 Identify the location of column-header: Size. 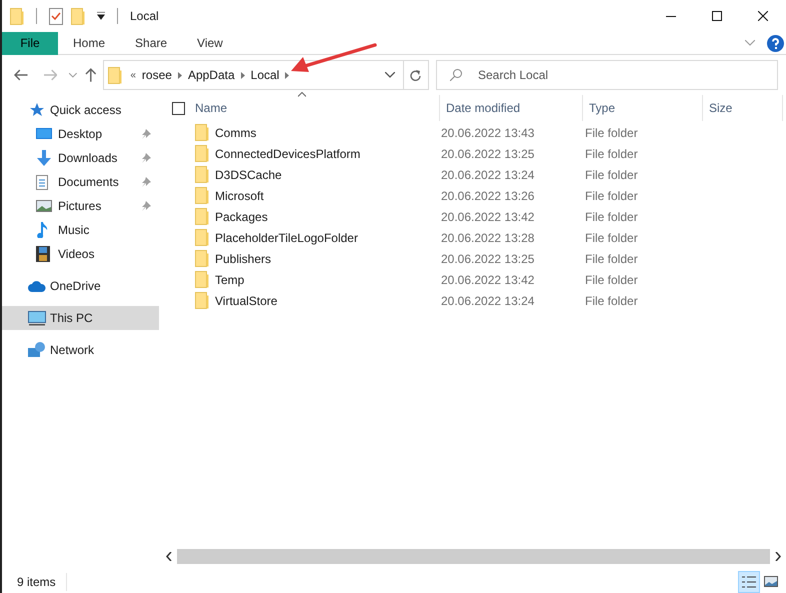
(743, 108).